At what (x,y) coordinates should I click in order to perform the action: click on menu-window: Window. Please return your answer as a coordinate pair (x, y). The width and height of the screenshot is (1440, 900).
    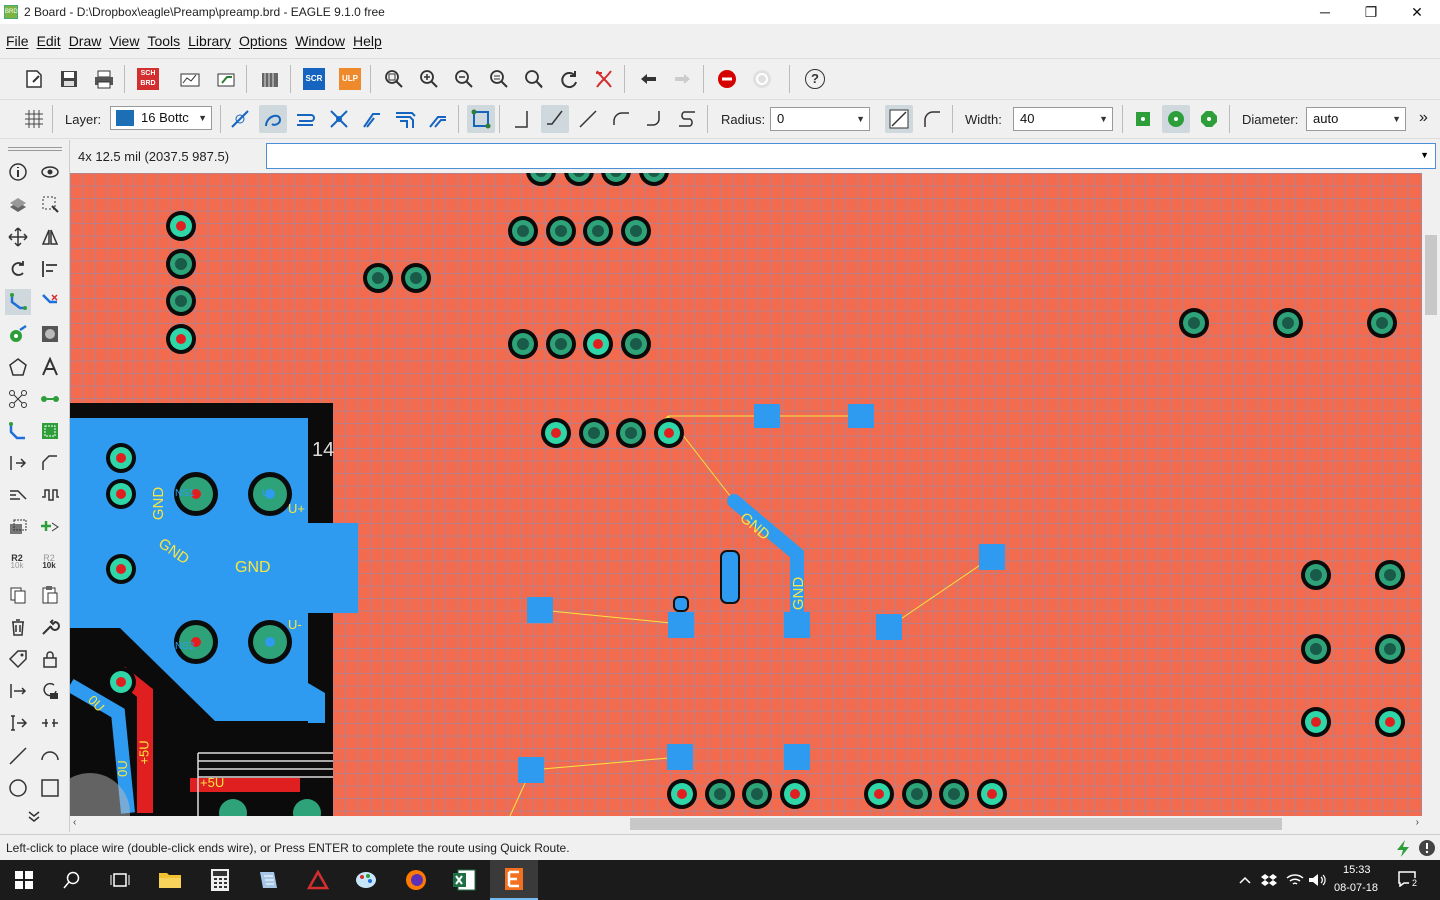
    Looking at the image, I should click on (320, 41).